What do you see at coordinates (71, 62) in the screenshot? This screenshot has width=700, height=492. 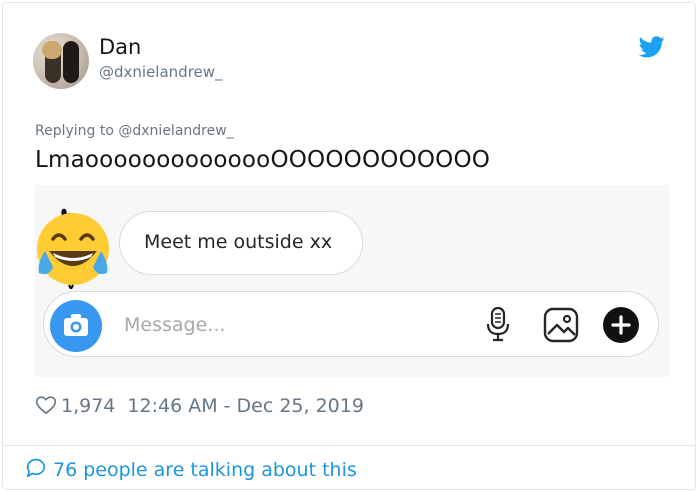 I see `avatar-figure-right` at bounding box center [71, 62].